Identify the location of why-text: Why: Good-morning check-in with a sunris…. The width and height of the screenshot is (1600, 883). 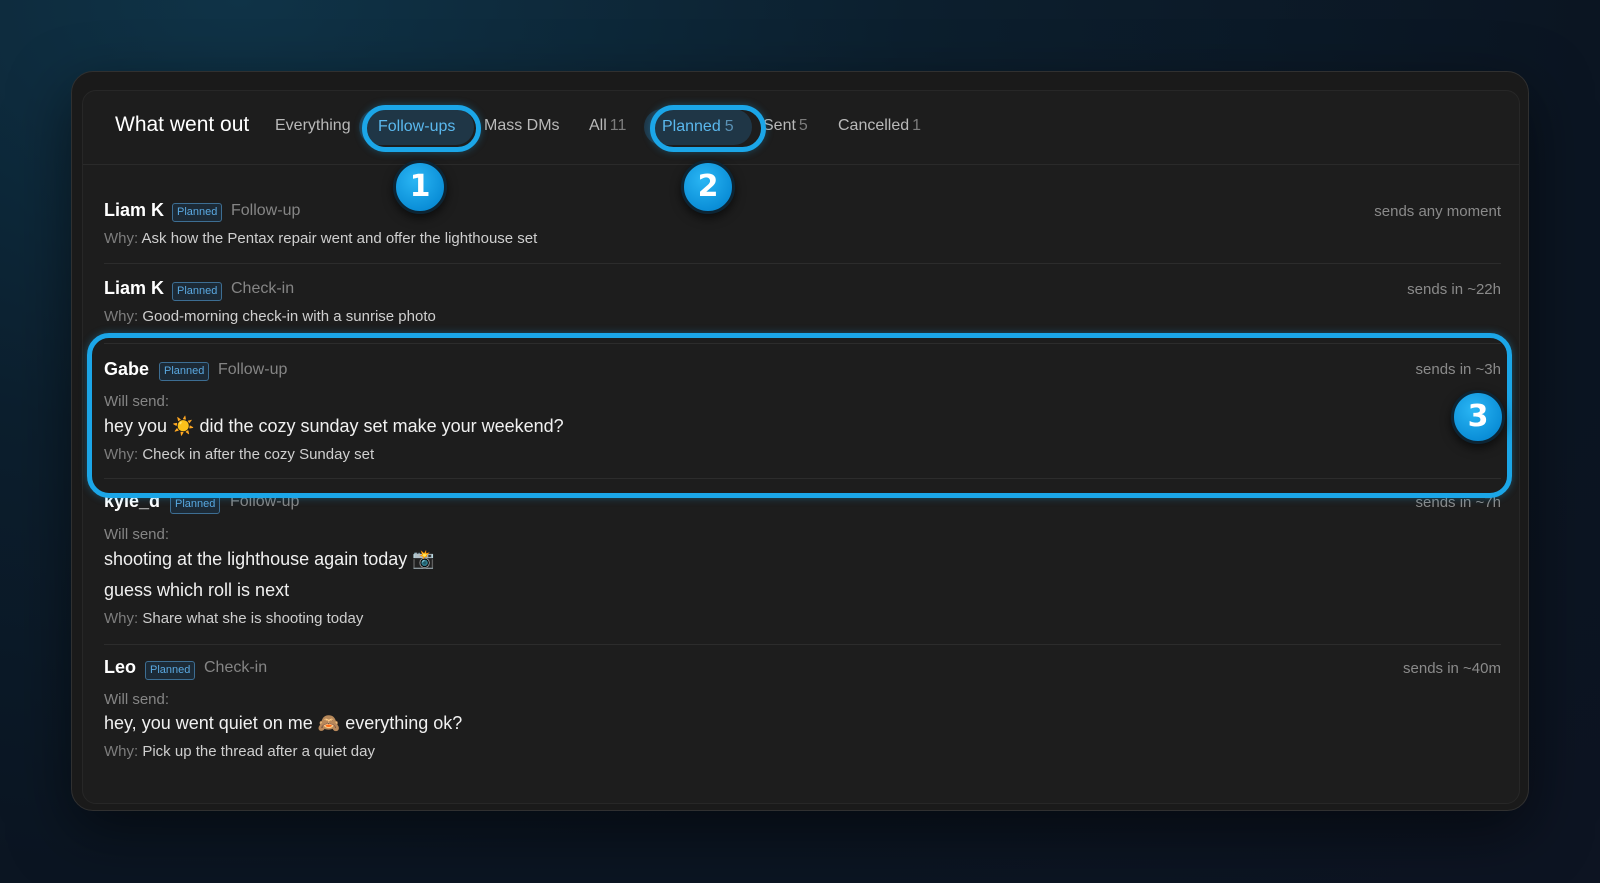
(270, 316).